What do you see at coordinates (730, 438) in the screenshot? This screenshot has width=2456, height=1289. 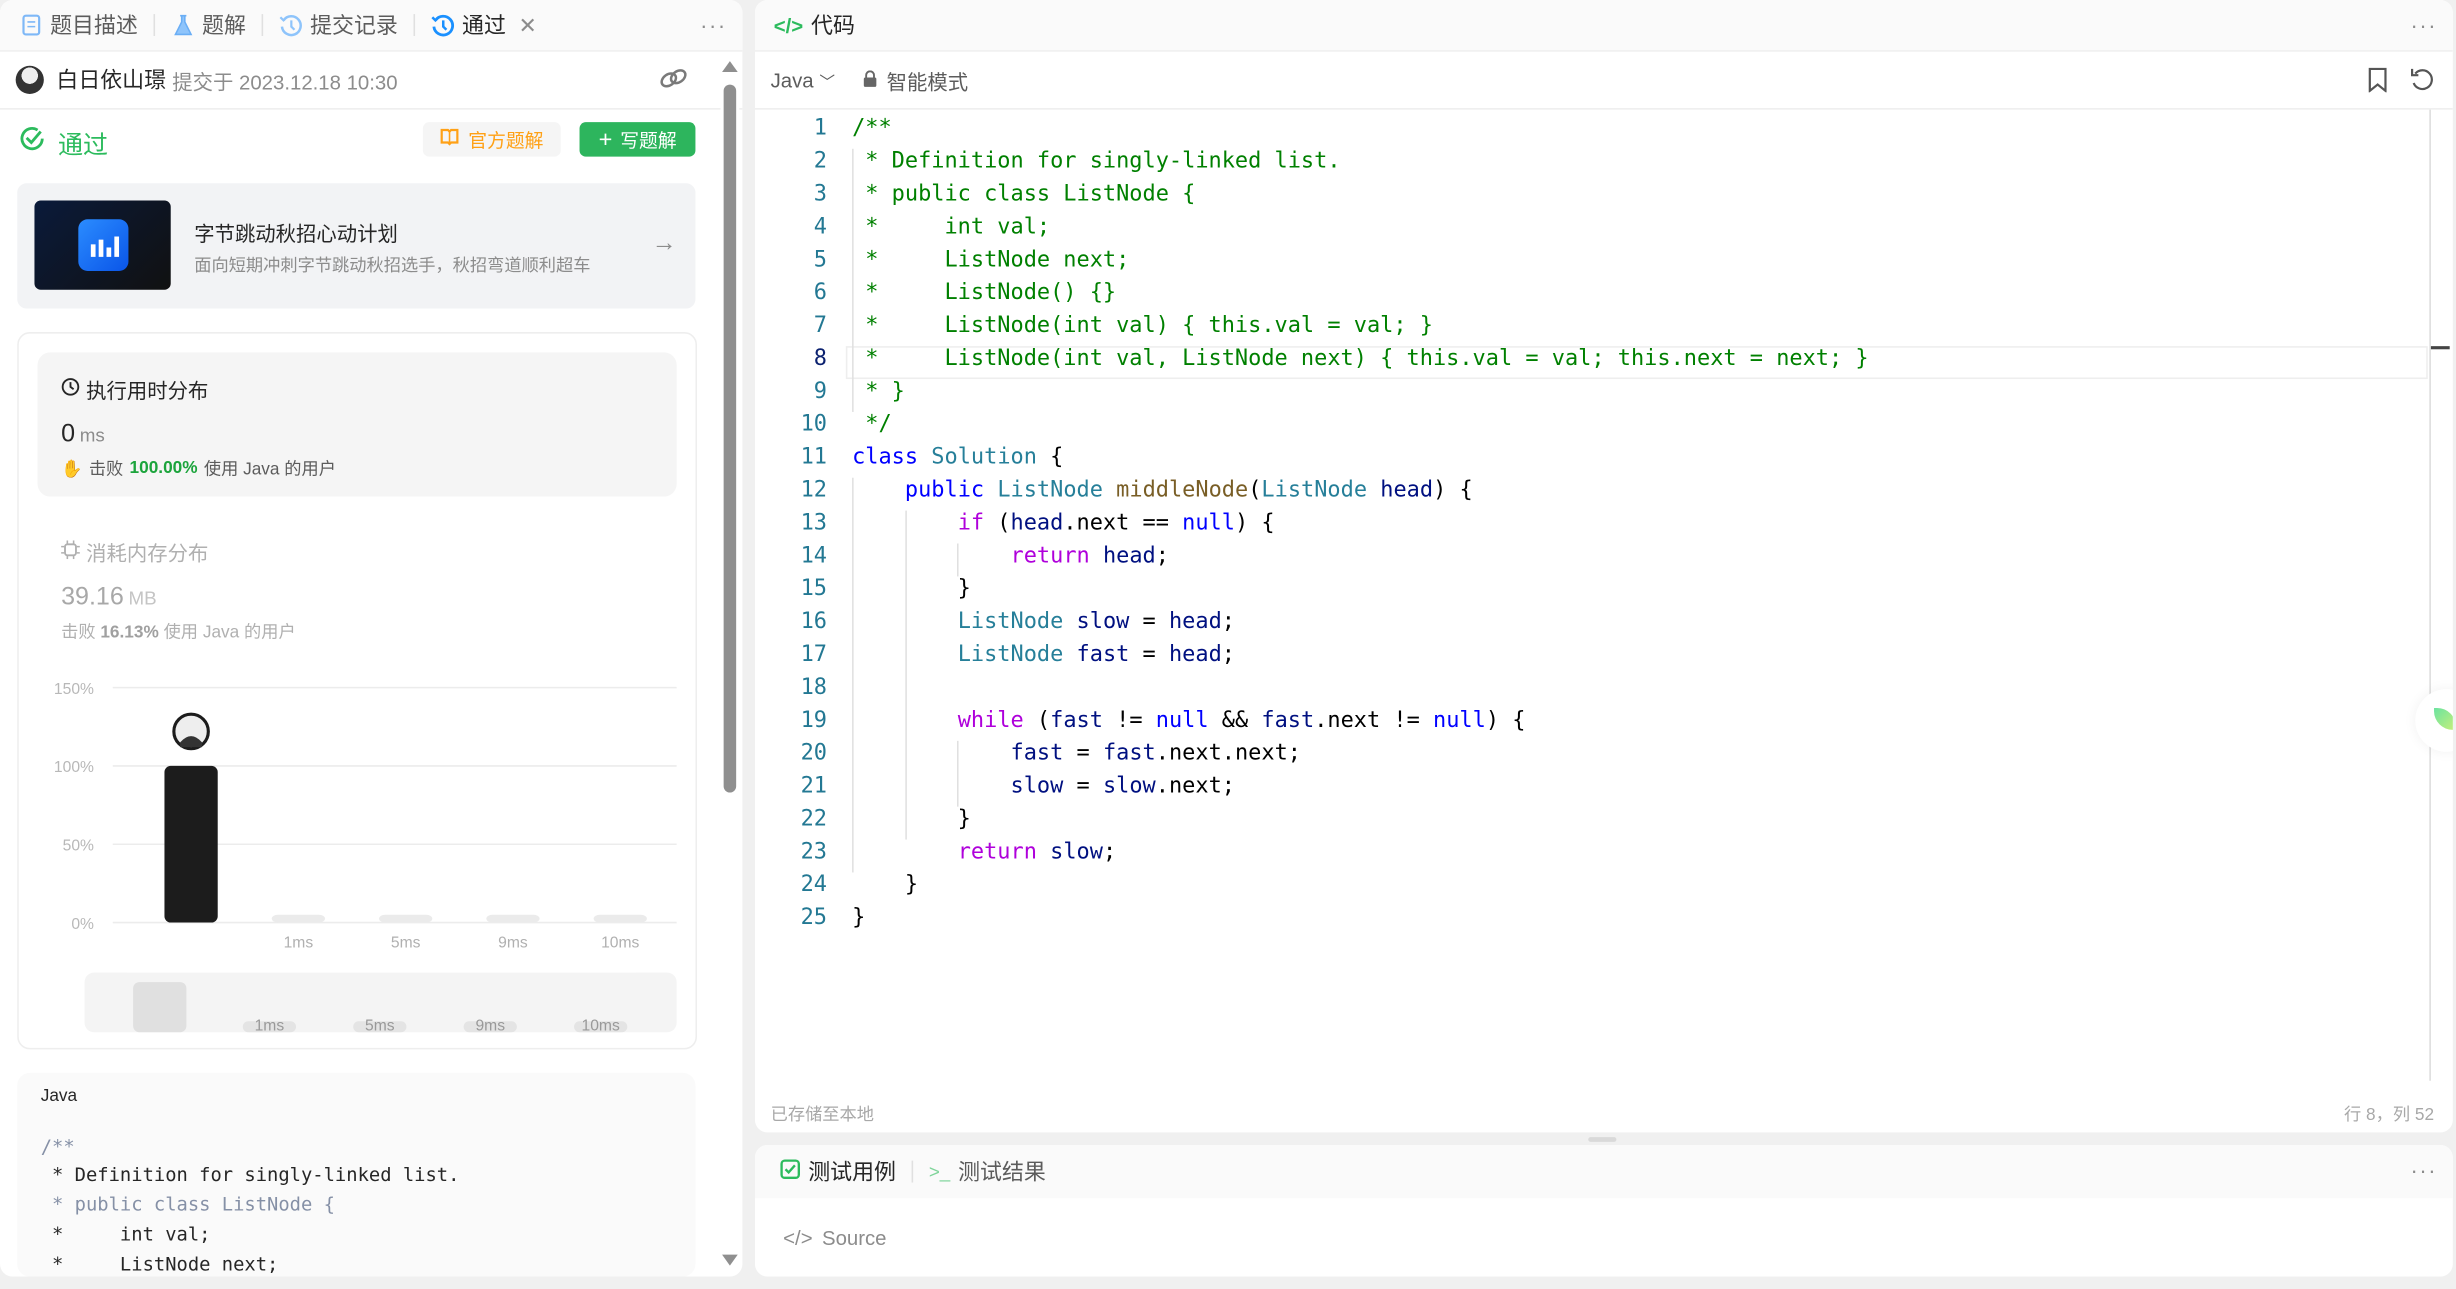 I see `scroll-thumb` at bounding box center [730, 438].